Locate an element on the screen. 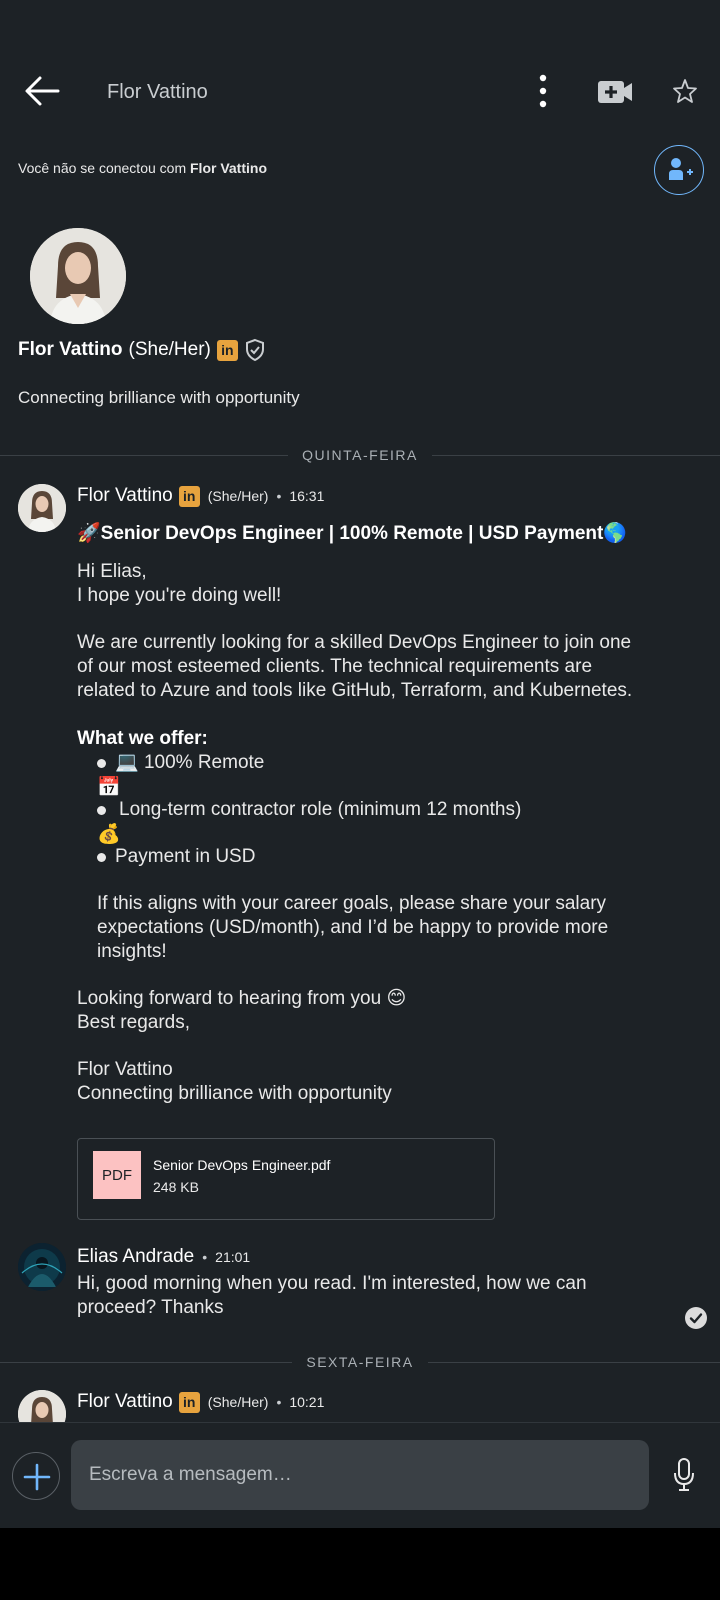  connection-notice: Você não se conectou com Flor Vattino is located at coordinates (142, 168).